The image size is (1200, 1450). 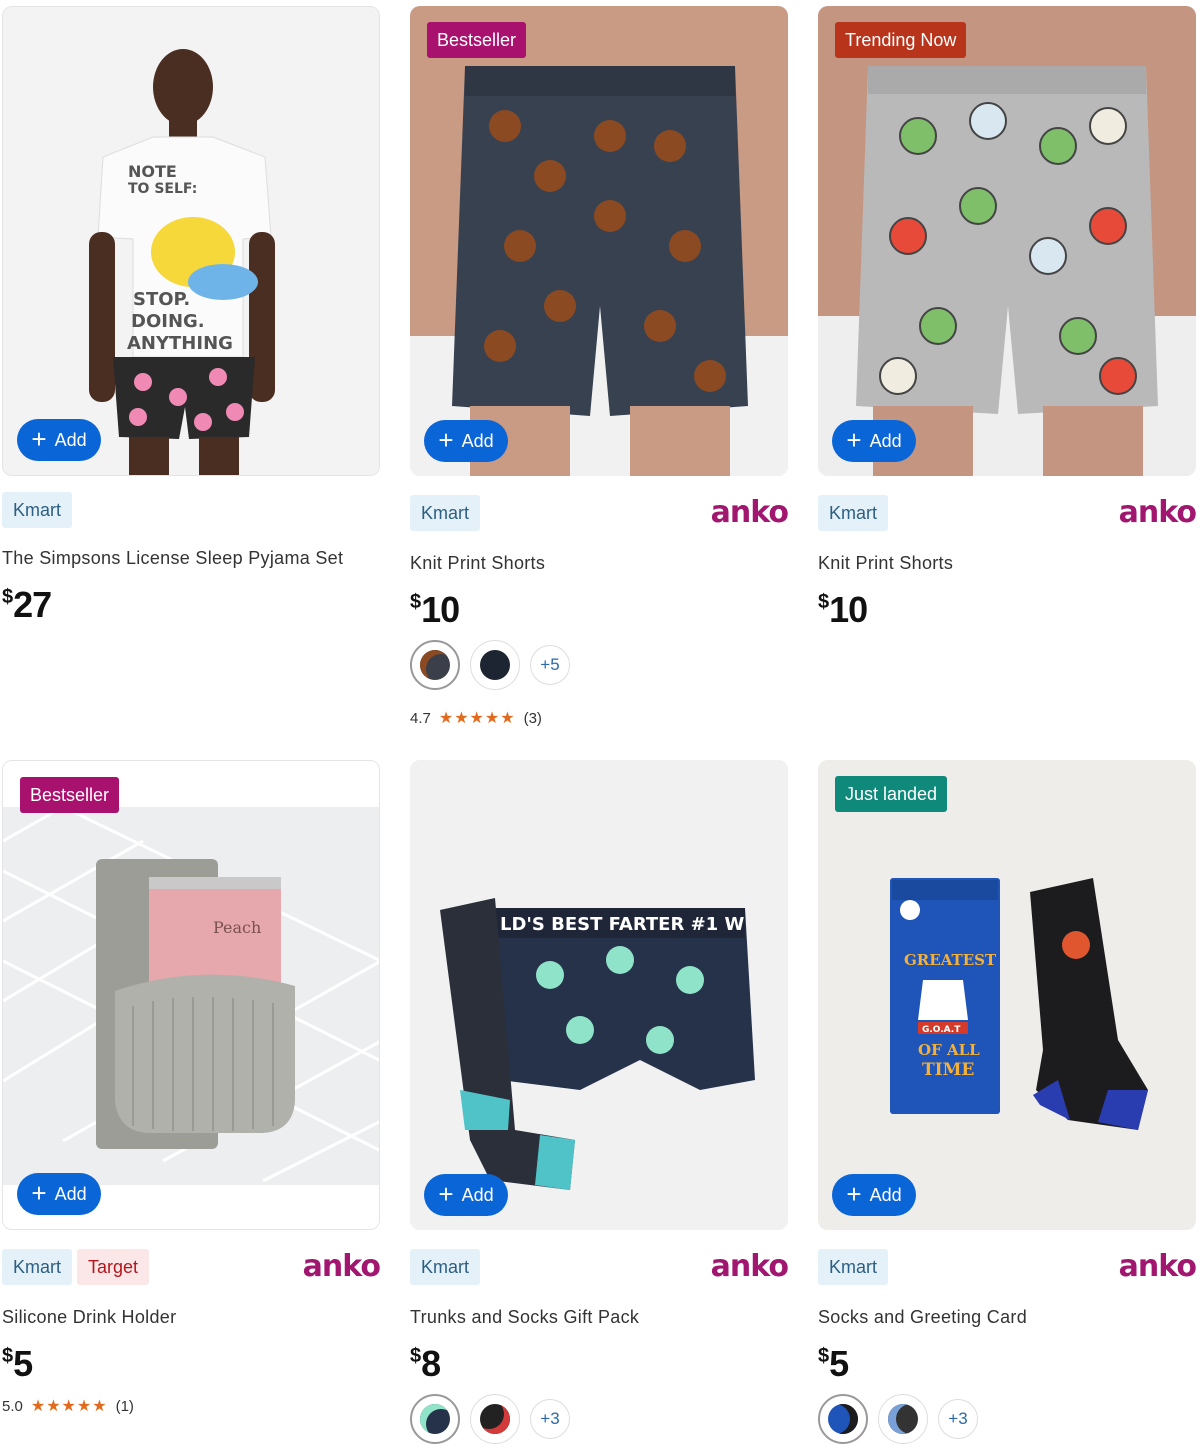 I want to click on tee-text: ANYTHING, so click(x=180, y=343).